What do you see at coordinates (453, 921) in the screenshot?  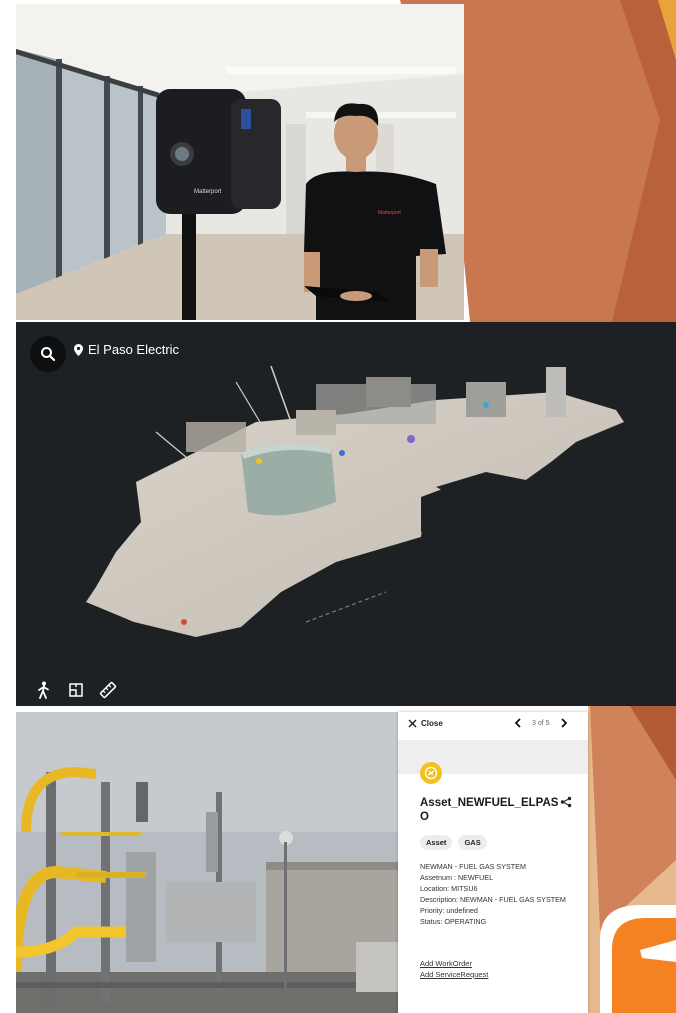 I see `detail-line: Status: OPERATING` at bounding box center [453, 921].